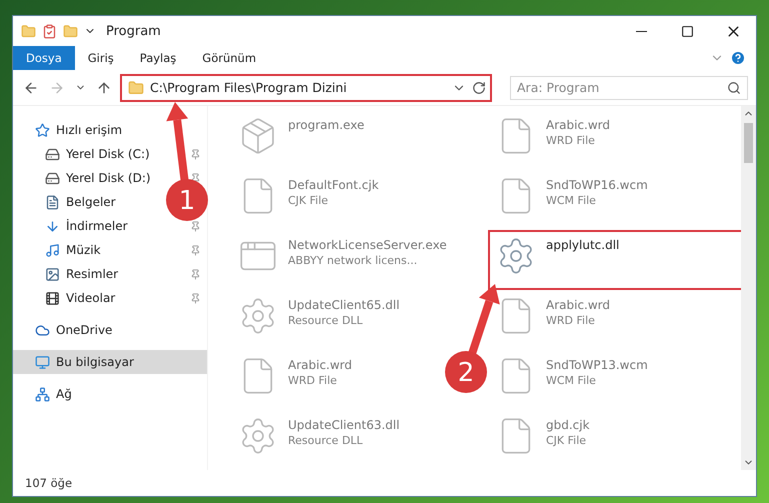 Image resolution: width=769 pixels, height=503 pixels. What do you see at coordinates (64, 394) in the screenshot?
I see `sidebar-item: Ağ` at bounding box center [64, 394].